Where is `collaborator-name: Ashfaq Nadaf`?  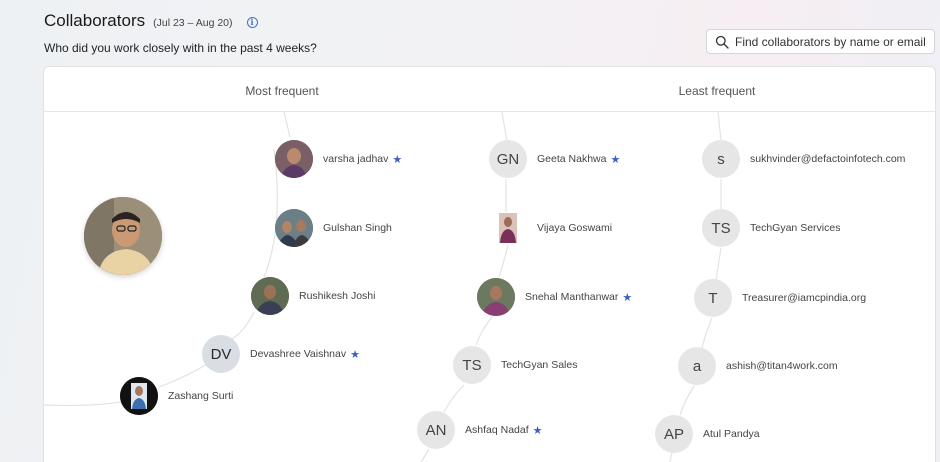
collaborator-name: Ashfaq Nadaf is located at coordinates (497, 430).